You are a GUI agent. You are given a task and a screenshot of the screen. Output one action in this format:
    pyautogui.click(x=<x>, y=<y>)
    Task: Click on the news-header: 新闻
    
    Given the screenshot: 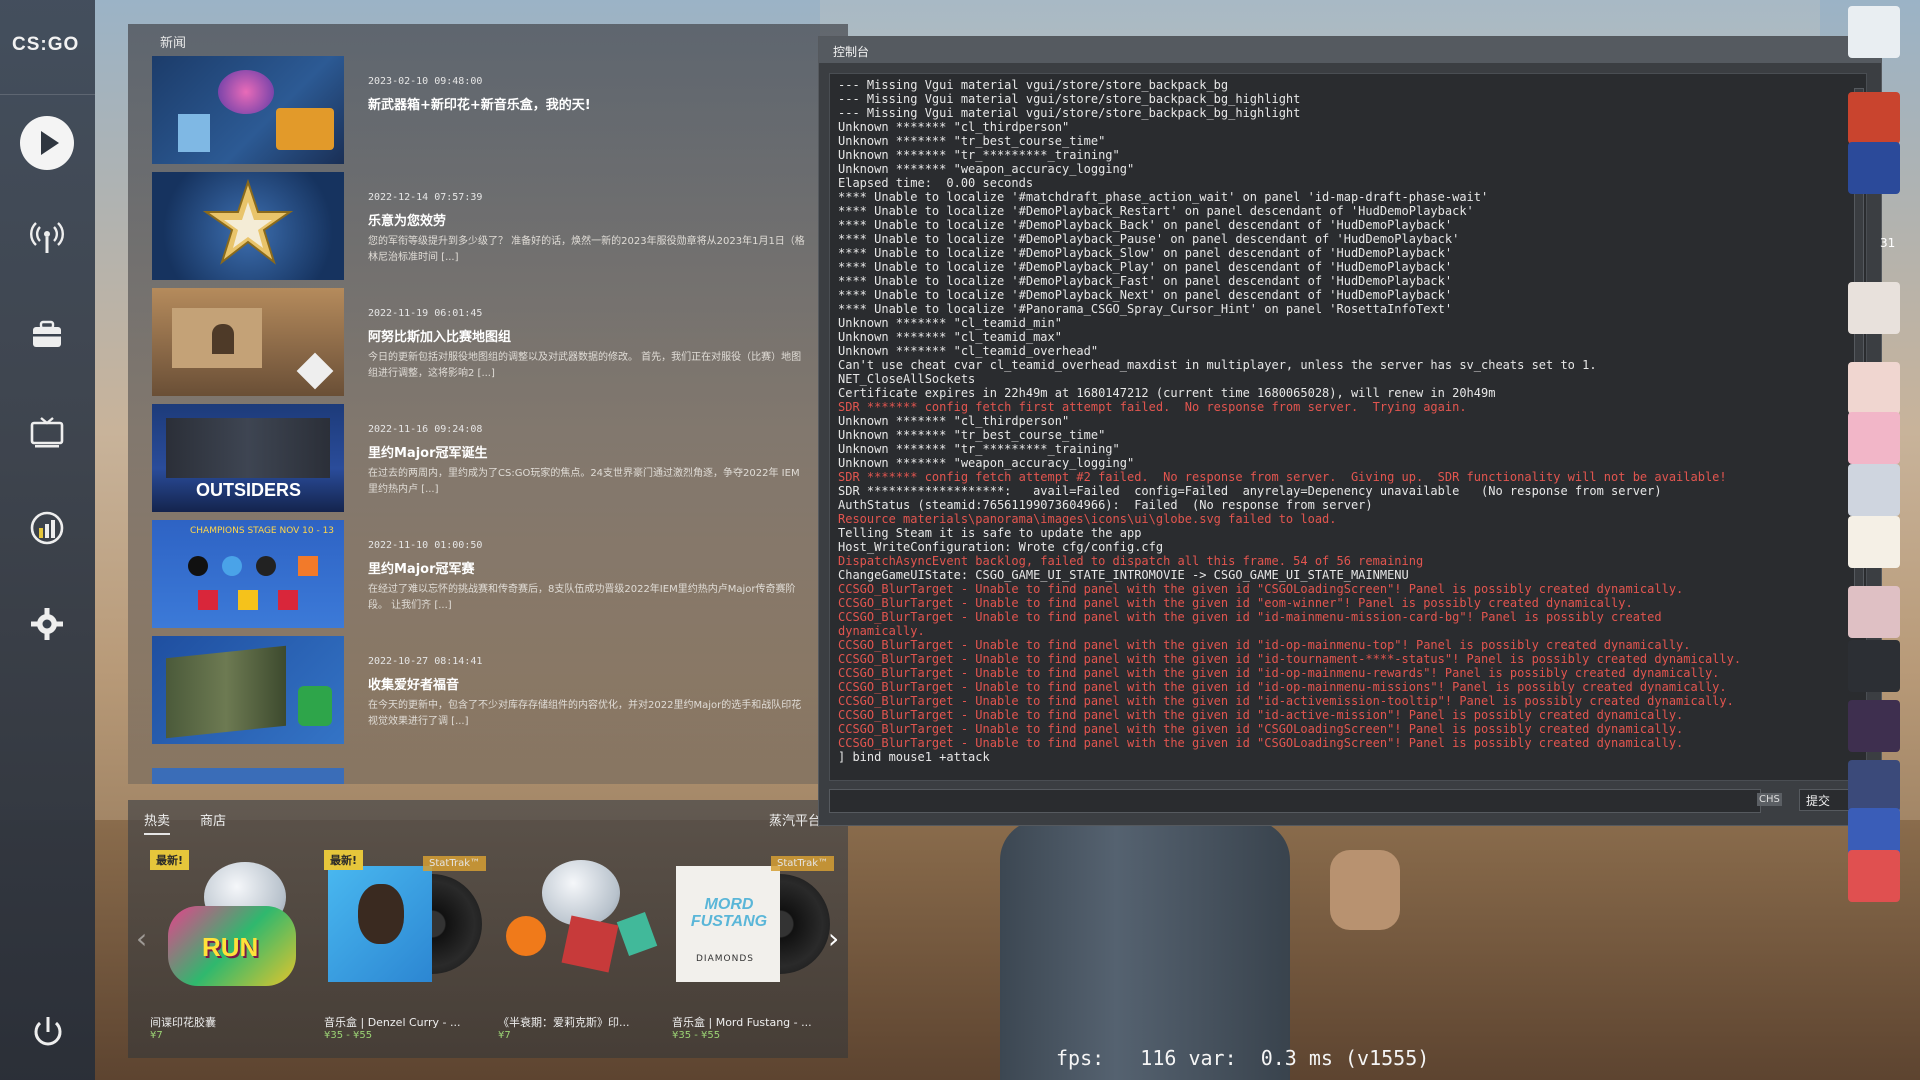 What is the action you would take?
    pyautogui.click(x=173, y=43)
    